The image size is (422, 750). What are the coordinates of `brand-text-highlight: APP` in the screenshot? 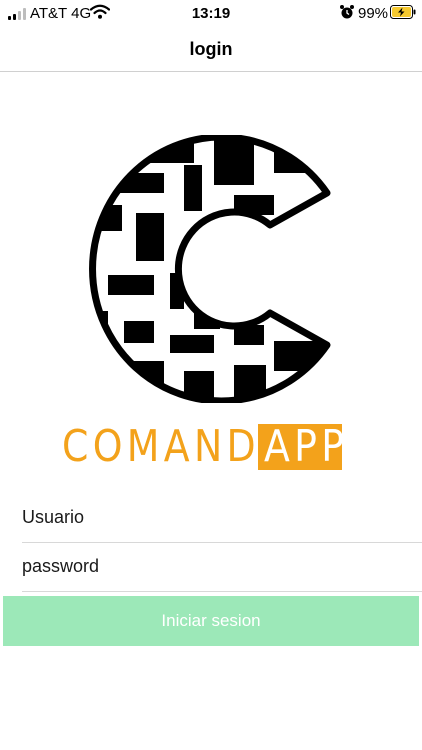 It's located at (301, 447).